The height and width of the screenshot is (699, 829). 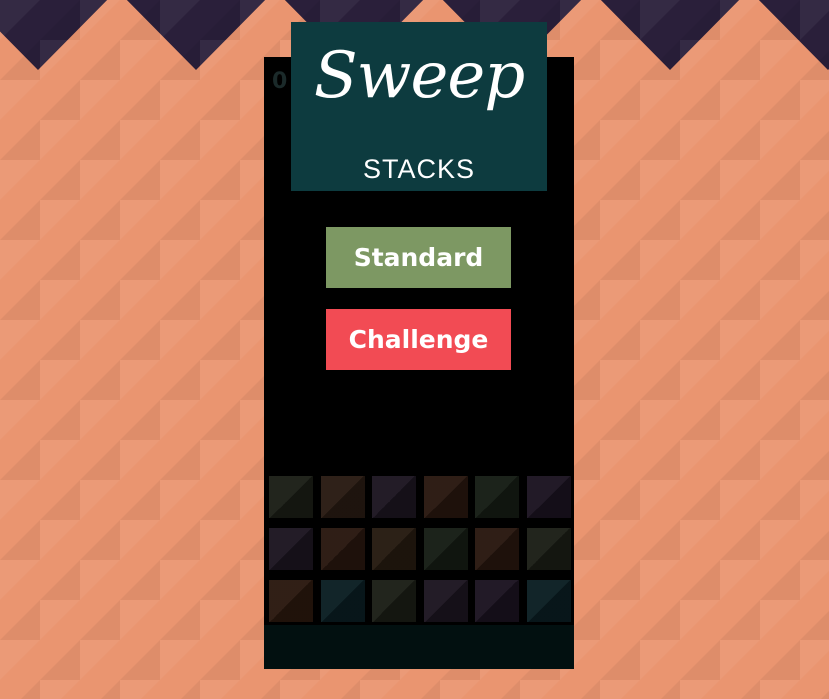 What do you see at coordinates (419, 647) in the screenshot?
I see `board-footer` at bounding box center [419, 647].